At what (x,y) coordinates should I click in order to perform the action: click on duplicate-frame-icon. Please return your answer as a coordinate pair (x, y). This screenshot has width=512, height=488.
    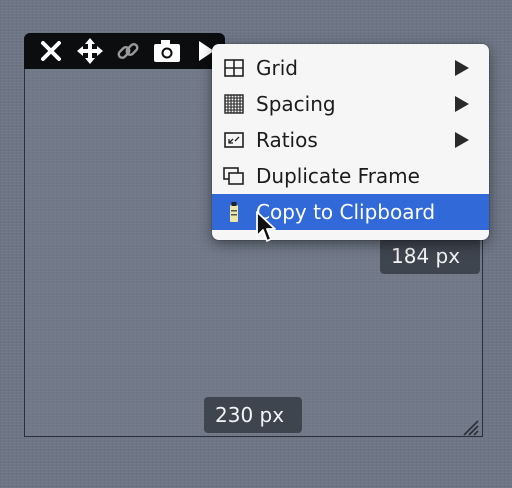
    Looking at the image, I should click on (234, 176).